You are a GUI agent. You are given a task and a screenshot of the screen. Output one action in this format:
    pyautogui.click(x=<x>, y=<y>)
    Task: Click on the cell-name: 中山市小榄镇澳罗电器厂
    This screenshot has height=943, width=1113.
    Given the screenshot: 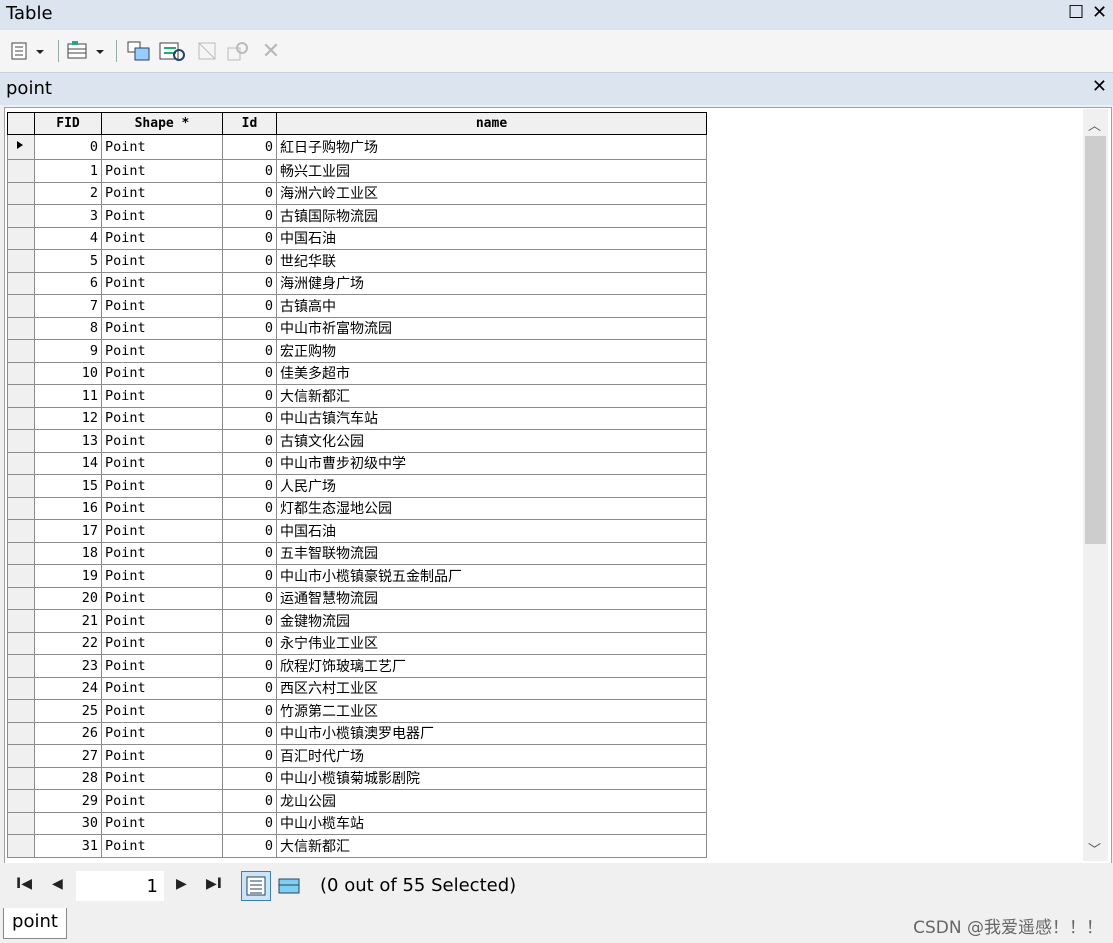 What is the action you would take?
    pyautogui.click(x=491, y=733)
    